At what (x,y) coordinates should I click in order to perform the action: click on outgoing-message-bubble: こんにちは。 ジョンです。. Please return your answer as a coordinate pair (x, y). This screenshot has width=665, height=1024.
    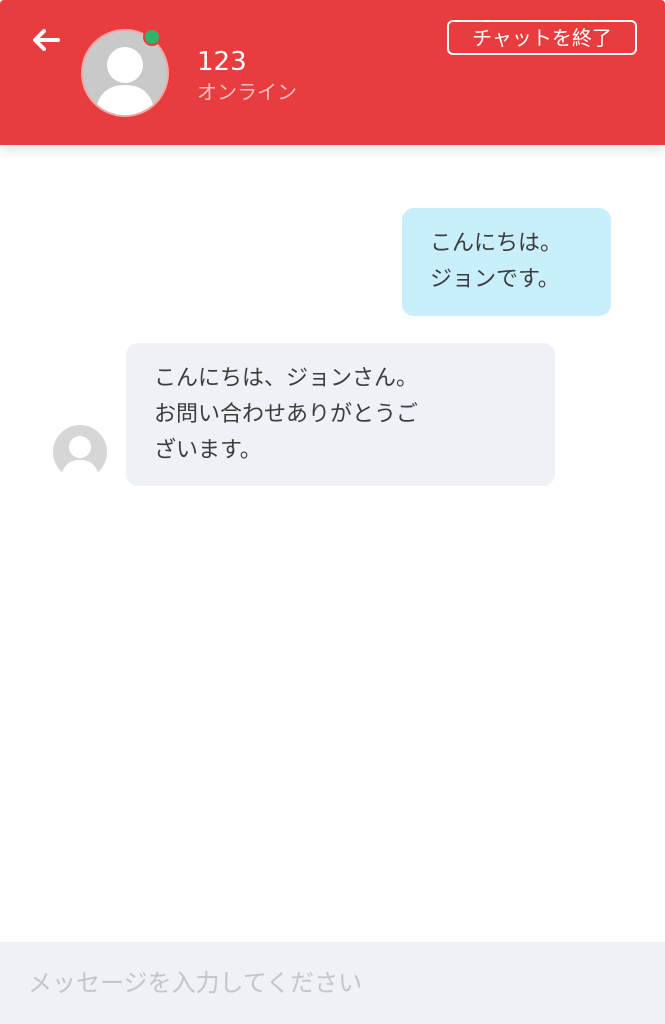
    Looking at the image, I should click on (506, 262).